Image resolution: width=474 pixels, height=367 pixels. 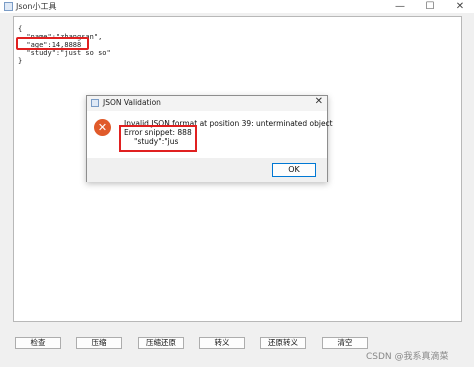 What do you see at coordinates (64, 53) in the screenshot?
I see `editor-line: "study":"just so so"` at bounding box center [64, 53].